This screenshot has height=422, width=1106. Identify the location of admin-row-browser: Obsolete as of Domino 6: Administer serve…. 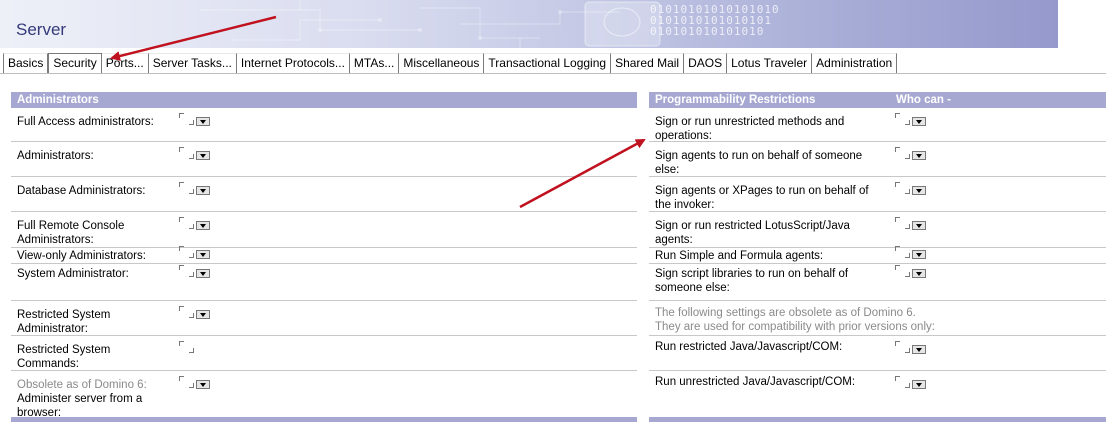
(324, 395).